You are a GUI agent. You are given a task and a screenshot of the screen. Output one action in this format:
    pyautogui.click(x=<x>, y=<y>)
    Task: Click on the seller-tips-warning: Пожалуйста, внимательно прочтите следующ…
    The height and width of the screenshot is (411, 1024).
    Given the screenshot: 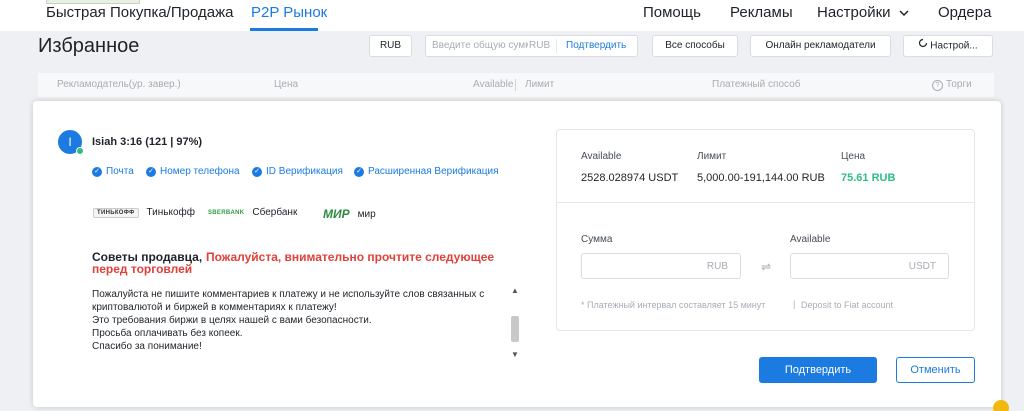 What is the action you would take?
    pyautogui.click(x=350, y=257)
    